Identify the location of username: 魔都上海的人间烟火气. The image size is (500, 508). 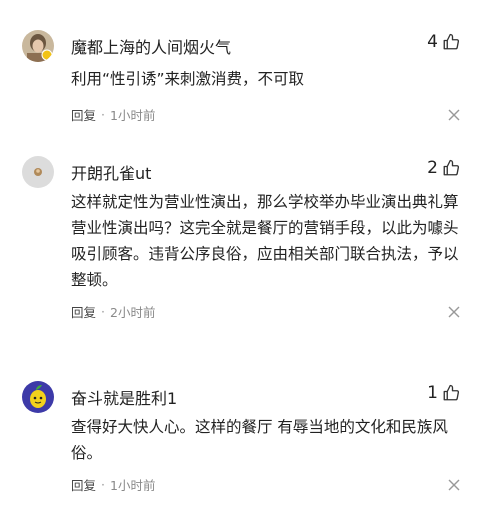
(151, 46).